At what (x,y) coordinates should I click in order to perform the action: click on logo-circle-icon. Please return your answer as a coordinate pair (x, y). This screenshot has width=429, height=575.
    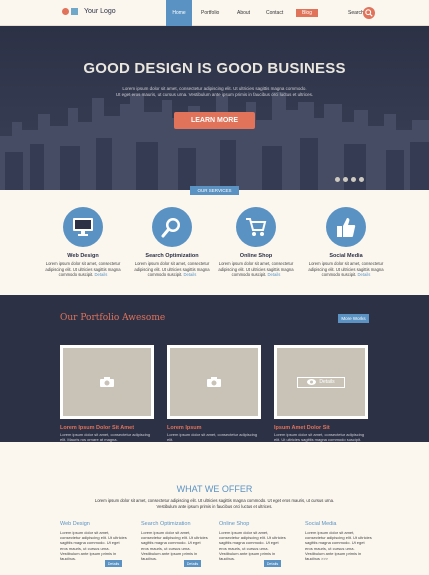
    Looking at the image, I should click on (65, 11).